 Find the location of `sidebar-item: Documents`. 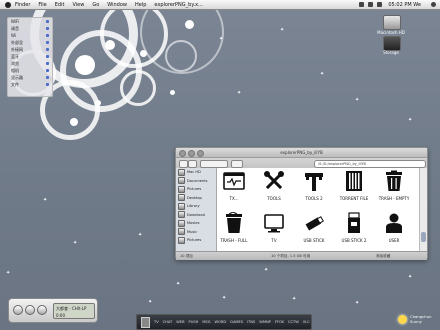

sidebar-item: Documents is located at coordinates (196, 181).